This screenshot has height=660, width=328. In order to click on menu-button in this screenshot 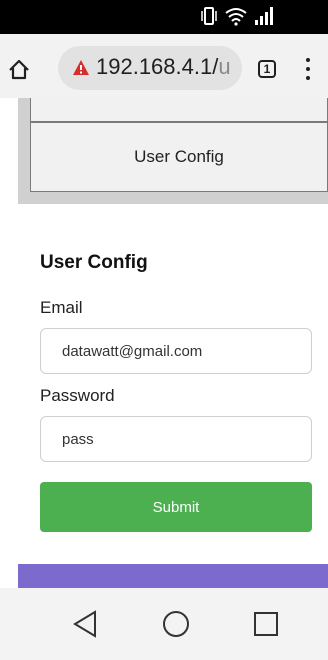, I will do `click(308, 69)`.